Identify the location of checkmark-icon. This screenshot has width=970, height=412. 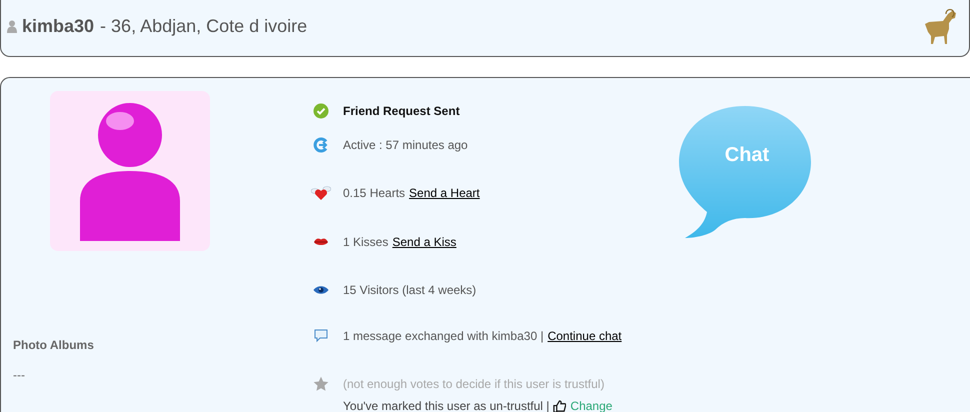
(321, 111).